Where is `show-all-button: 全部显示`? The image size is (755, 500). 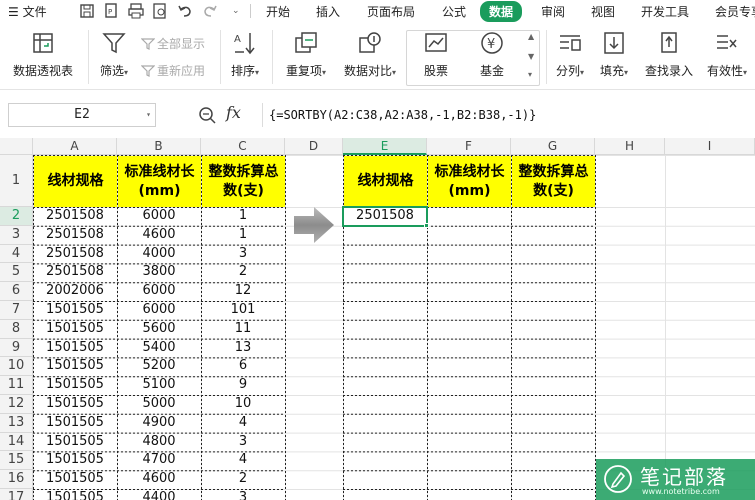 show-all-button: 全部显示 is located at coordinates (172, 43).